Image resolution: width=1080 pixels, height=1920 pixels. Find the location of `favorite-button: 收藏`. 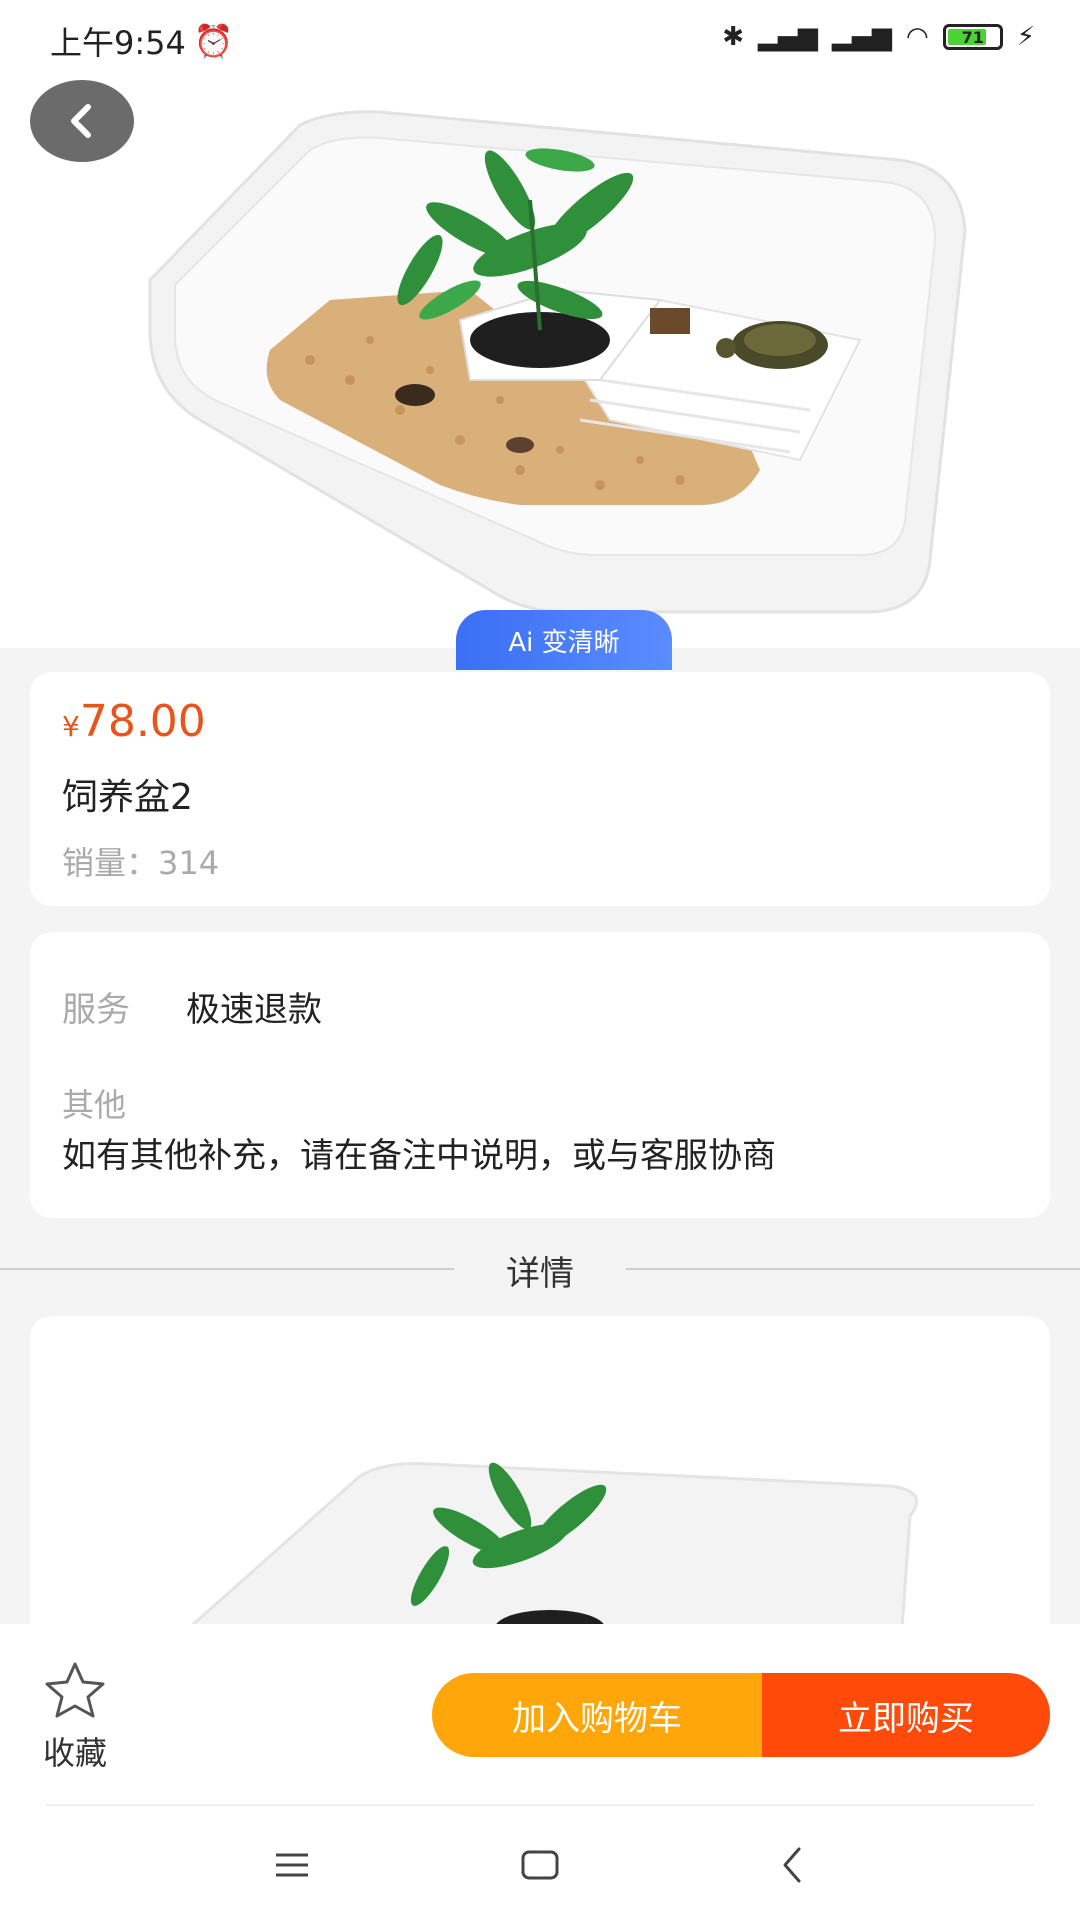

favorite-button: 收藏 is located at coordinates (75, 1717).